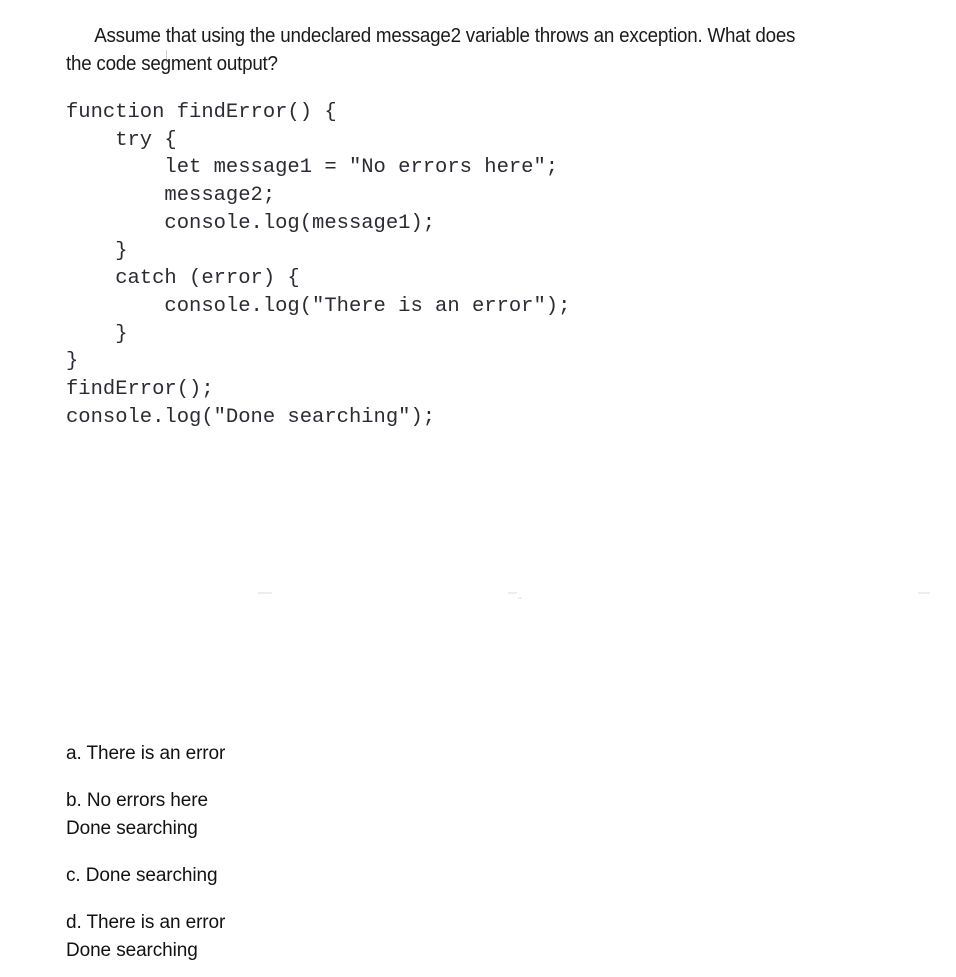 The width and height of the screenshot is (956, 977). I want to click on answer-option-d: d. There is an error Done searching, so click(316, 937).